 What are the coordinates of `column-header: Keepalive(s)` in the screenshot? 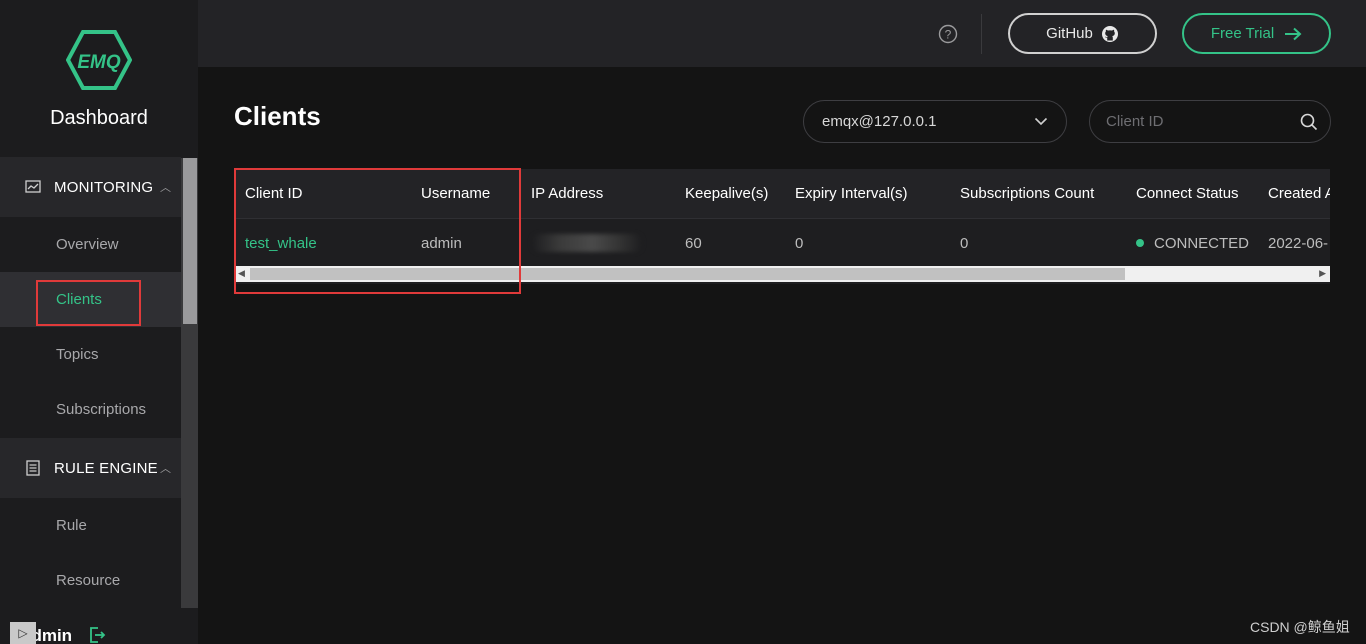 It's located at (726, 193).